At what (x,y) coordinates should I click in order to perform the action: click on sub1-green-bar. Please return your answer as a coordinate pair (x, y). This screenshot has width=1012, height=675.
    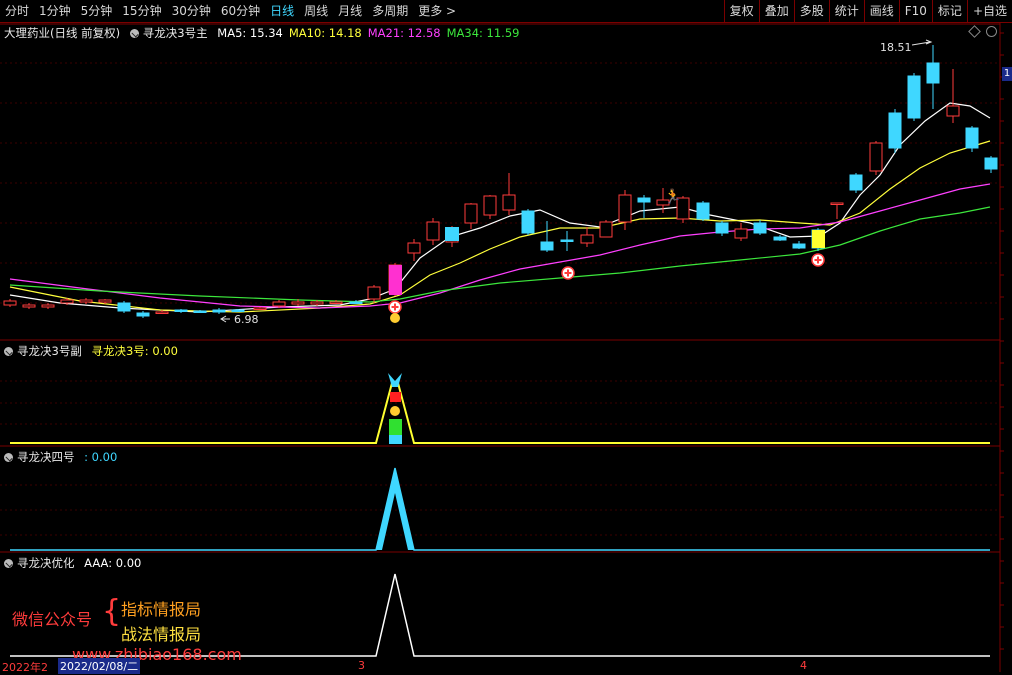
    Looking at the image, I should click on (395, 427).